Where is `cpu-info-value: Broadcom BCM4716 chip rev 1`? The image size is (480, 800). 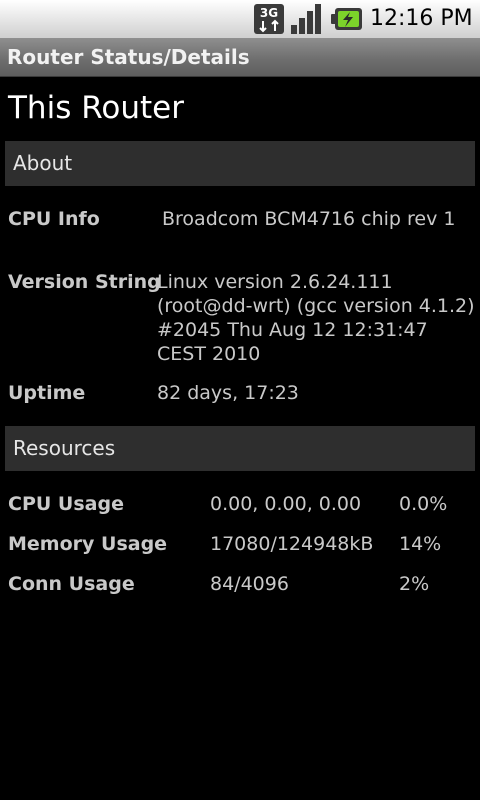 cpu-info-value: Broadcom BCM4716 chip rev 1 is located at coordinates (309, 219).